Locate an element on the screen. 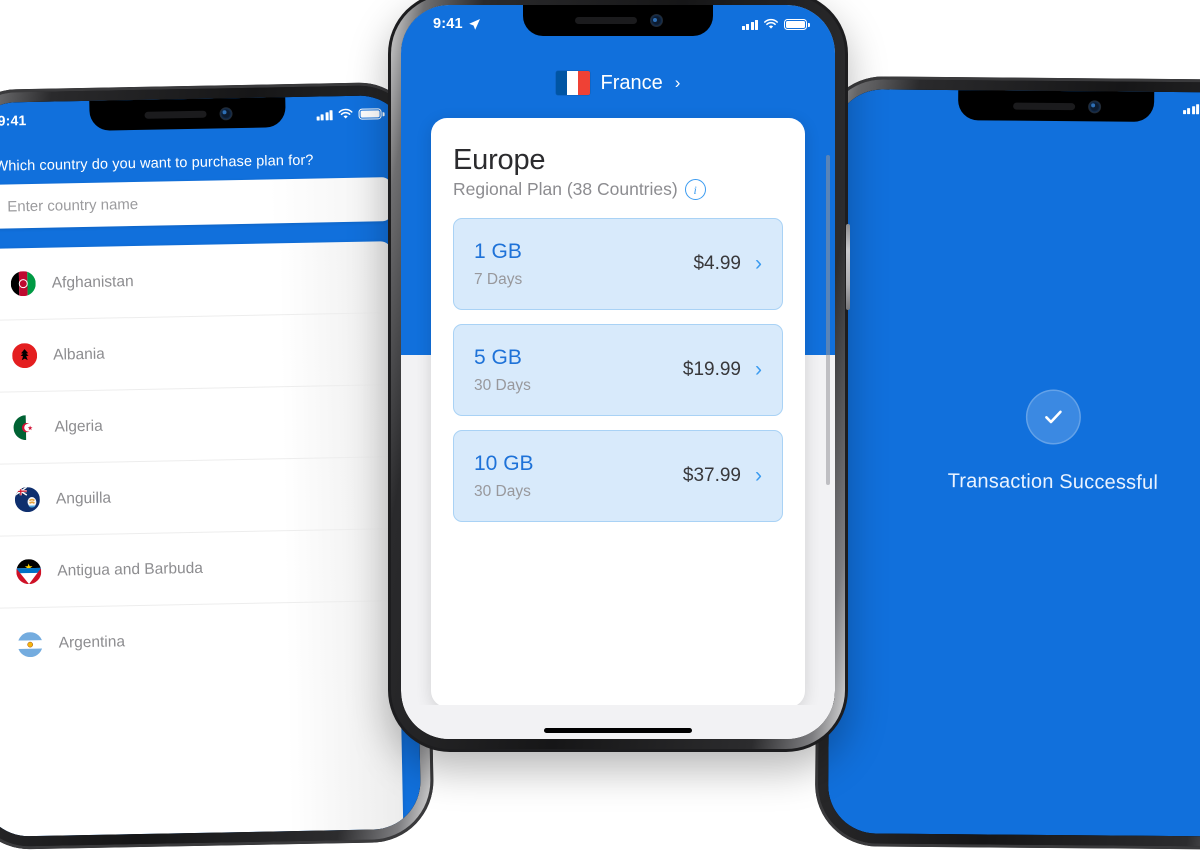 Image resolution: width=1200 pixels, height=850 pixels. right-status-bar is located at coordinates (1017, 102).